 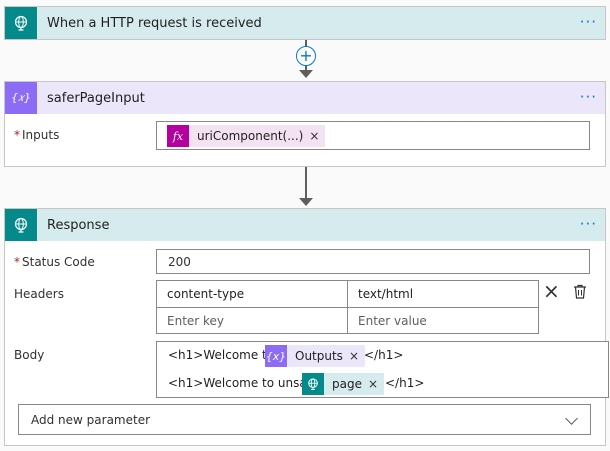 I want to click on compose-card-header: {𝑥} safer​PageInput ···, so click(x=305, y=98).